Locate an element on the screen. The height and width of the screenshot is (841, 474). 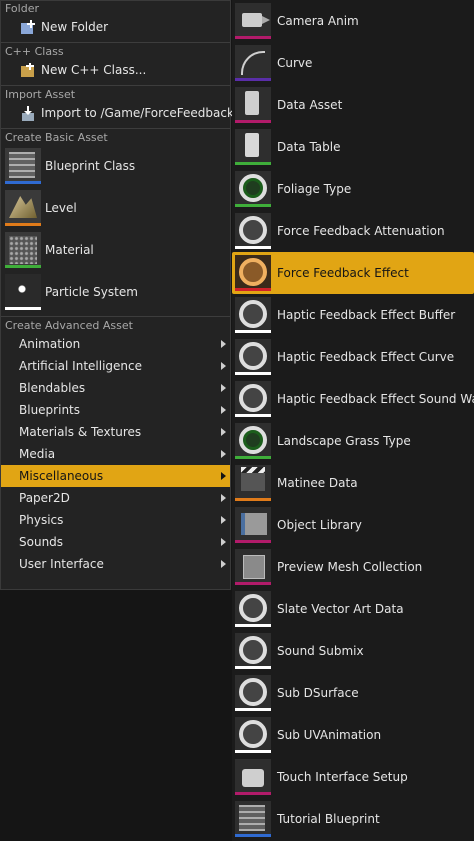
submenu-materials-textures: Materials & Textures is located at coordinates (115, 432).